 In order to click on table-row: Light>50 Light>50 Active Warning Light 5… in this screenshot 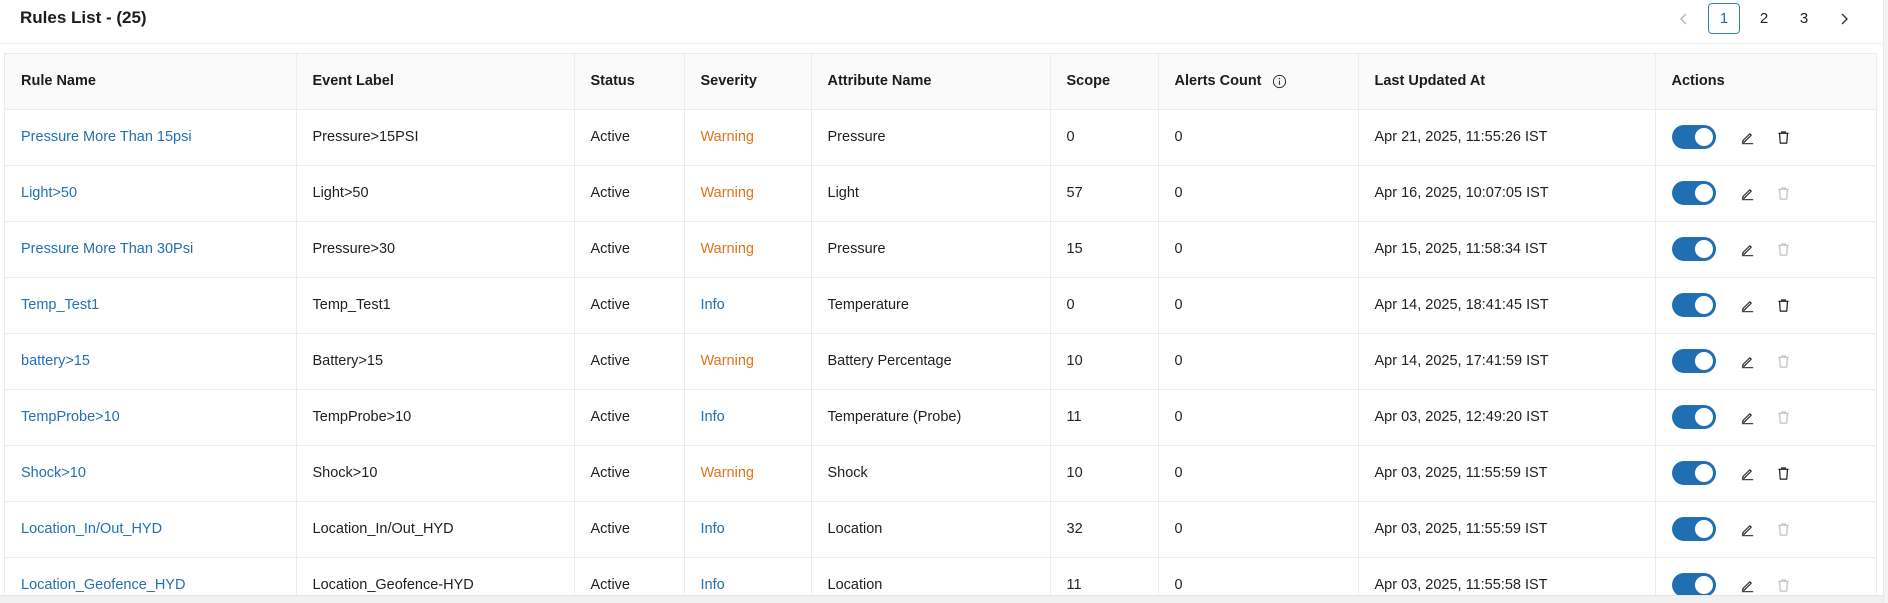, I will do `click(940, 193)`.